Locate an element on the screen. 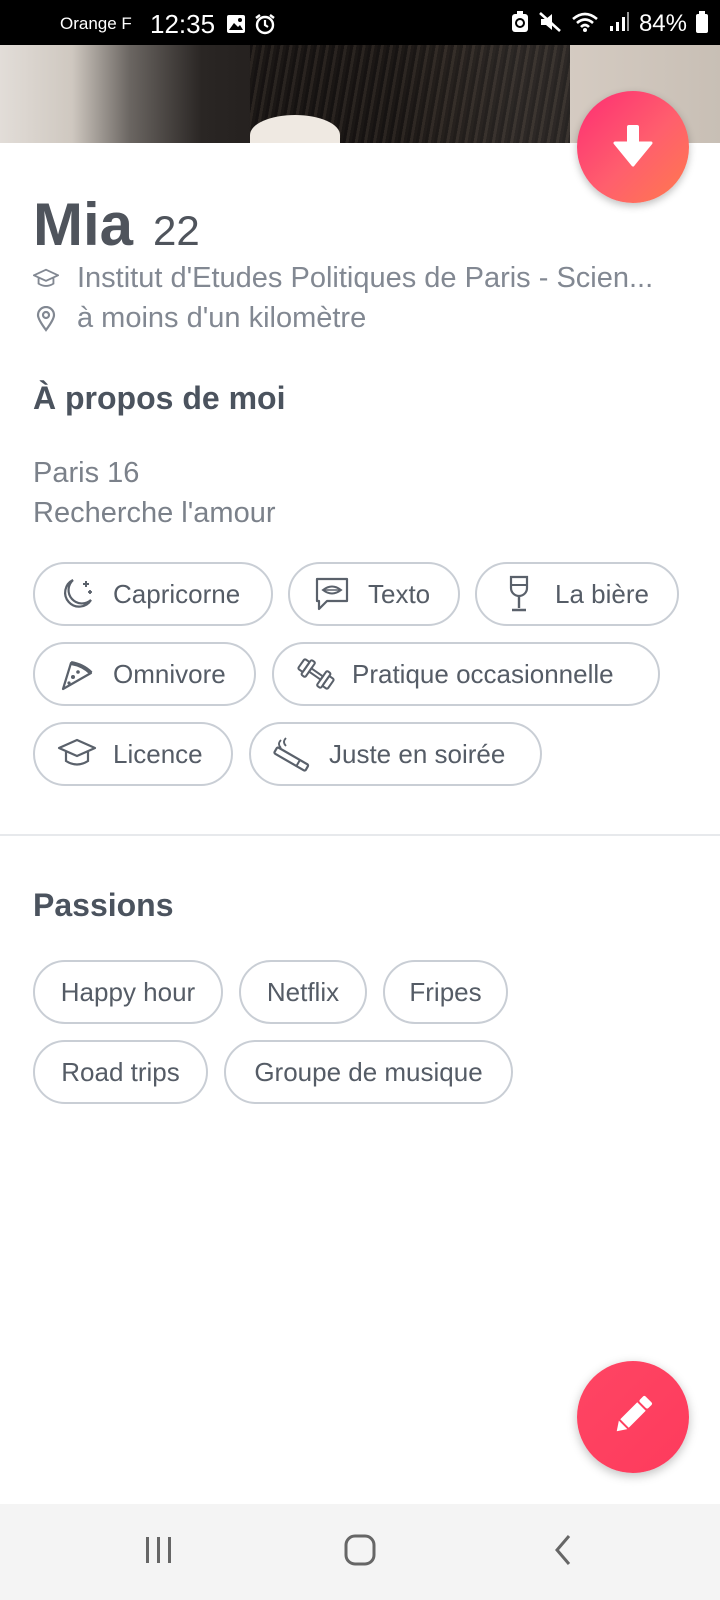  chip-label: Fripes is located at coordinates (445, 991).